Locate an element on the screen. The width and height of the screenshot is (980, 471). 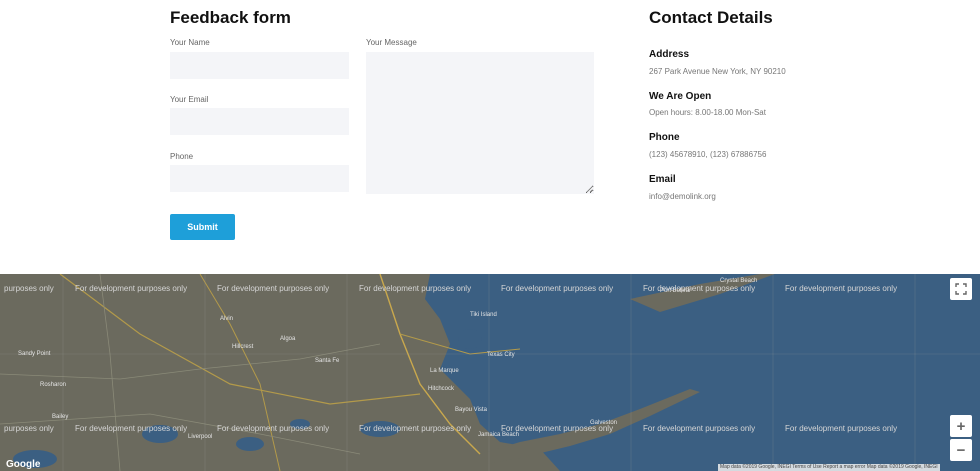
map-place-label: Tiki Island is located at coordinates (483, 315).